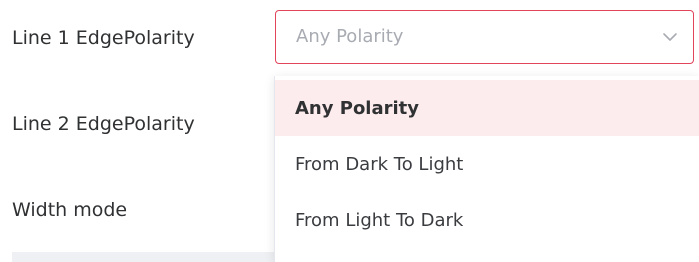  What do you see at coordinates (162, 257) in the screenshot?
I see `width-mode-field-edge` at bounding box center [162, 257].